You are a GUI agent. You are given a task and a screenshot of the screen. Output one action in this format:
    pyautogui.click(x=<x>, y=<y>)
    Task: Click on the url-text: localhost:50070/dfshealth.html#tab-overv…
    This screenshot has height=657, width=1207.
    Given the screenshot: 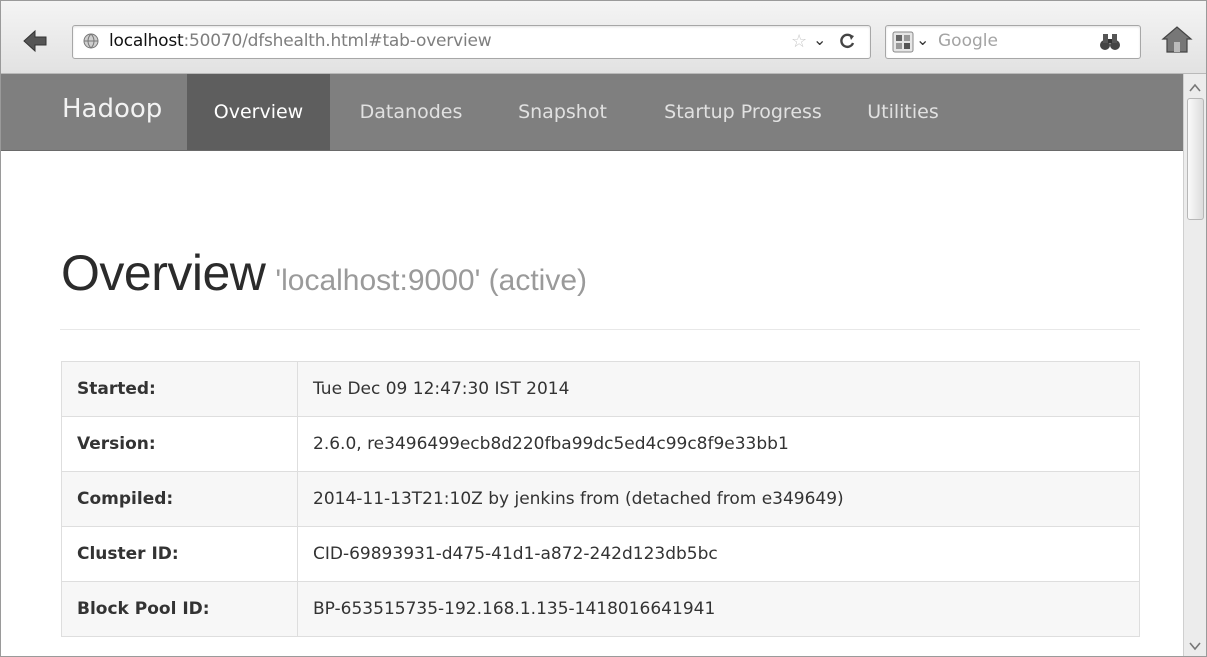 What is the action you would take?
    pyautogui.click(x=300, y=41)
    